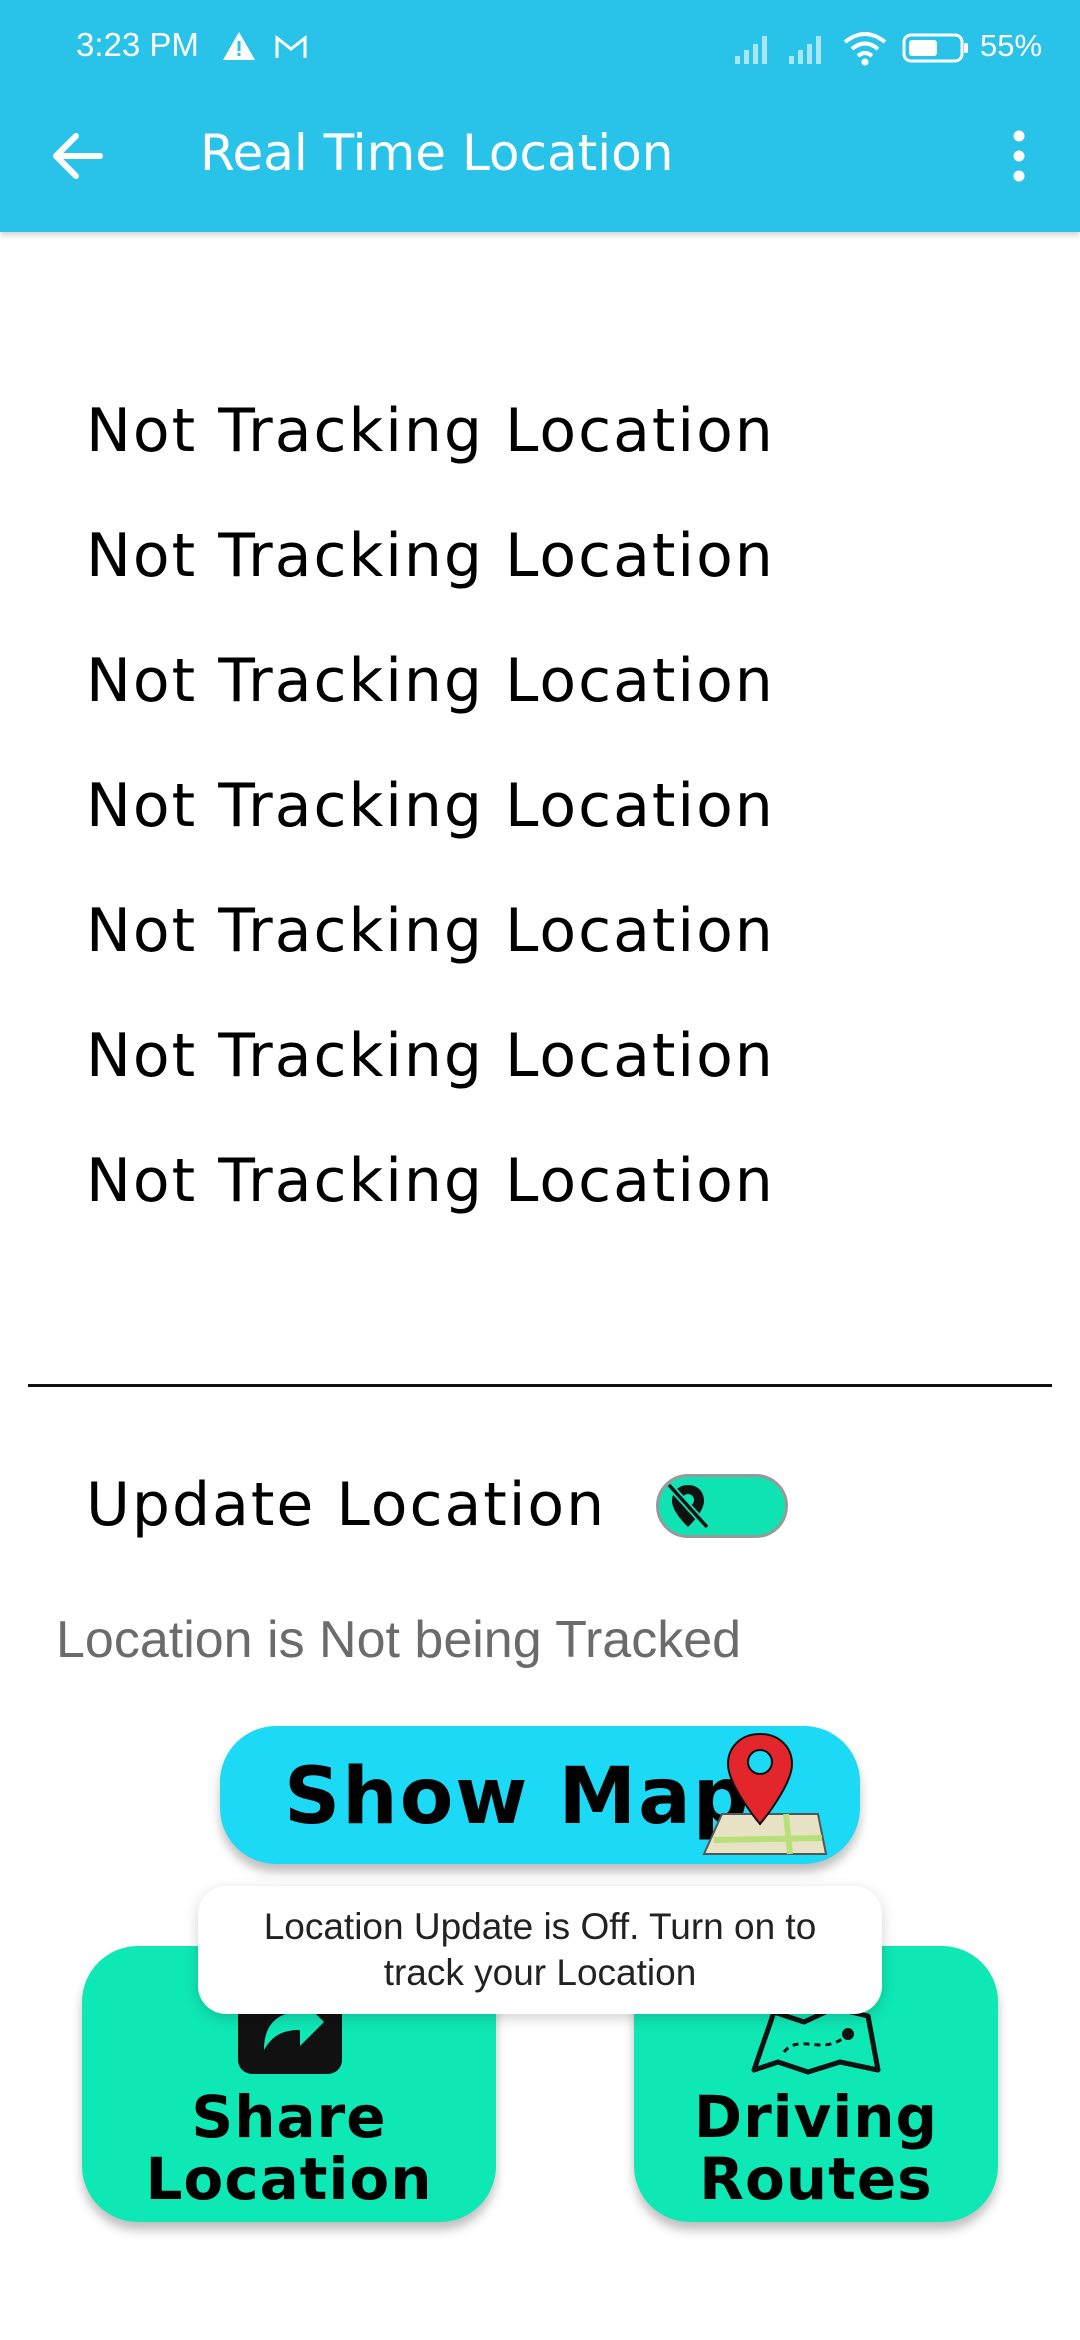 The width and height of the screenshot is (1080, 2340). What do you see at coordinates (346, 1505) in the screenshot?
I see `update-location-label: Update Location` at bounding box center [346, 1505].